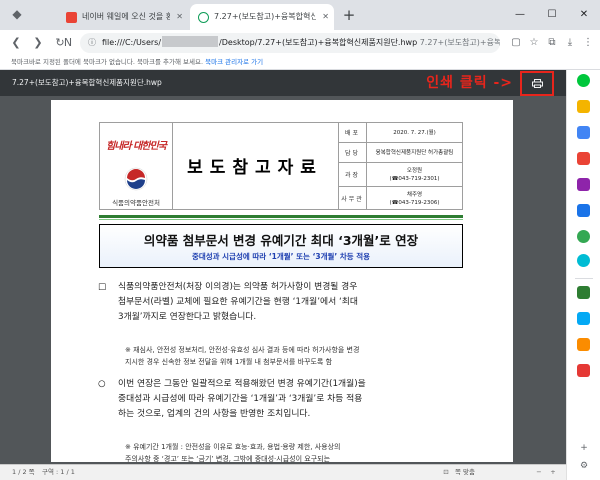 The width and height of the screenshot is (600, 480). Describe the element at coordinates (353, 132) in the screenshot. I see `info-label: 배포` at that location.